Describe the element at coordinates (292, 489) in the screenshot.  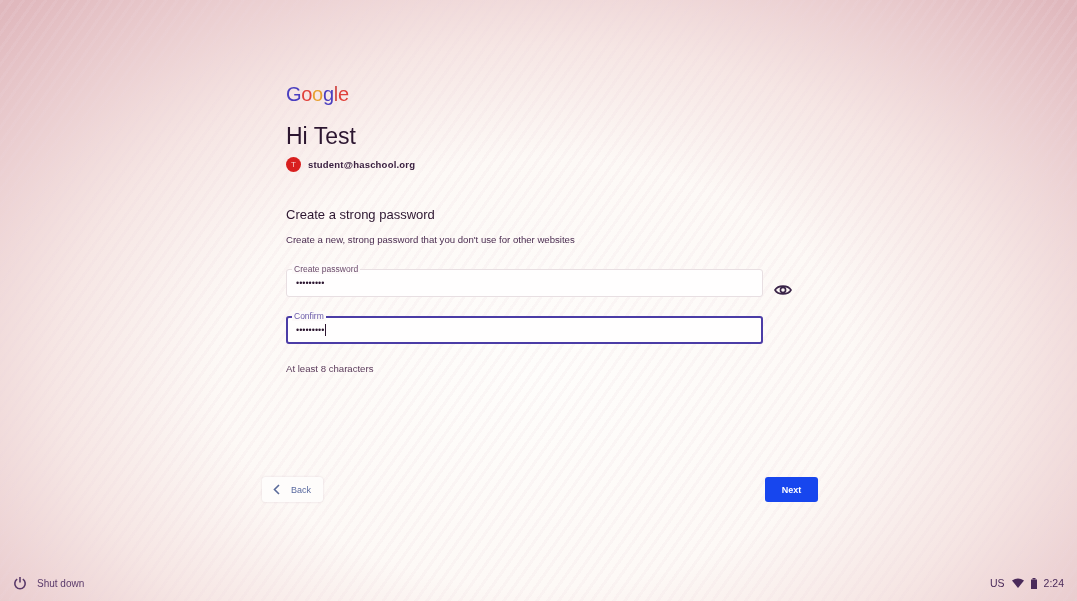
I see `back-button: Back` at that location.